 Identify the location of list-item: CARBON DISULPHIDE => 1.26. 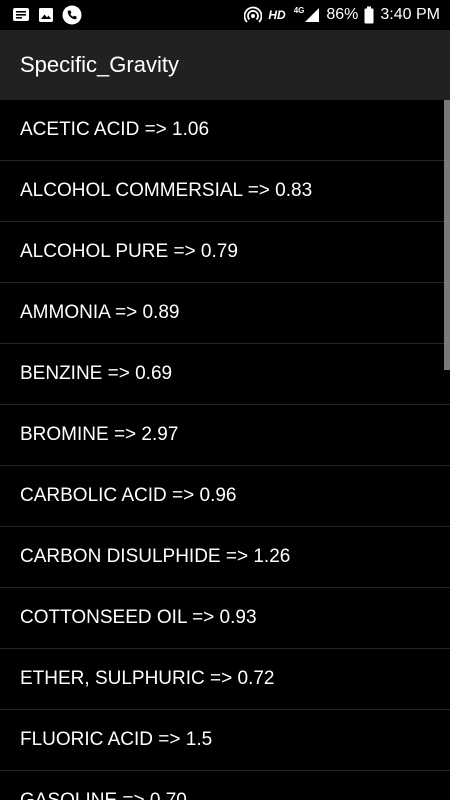
(225, 557).